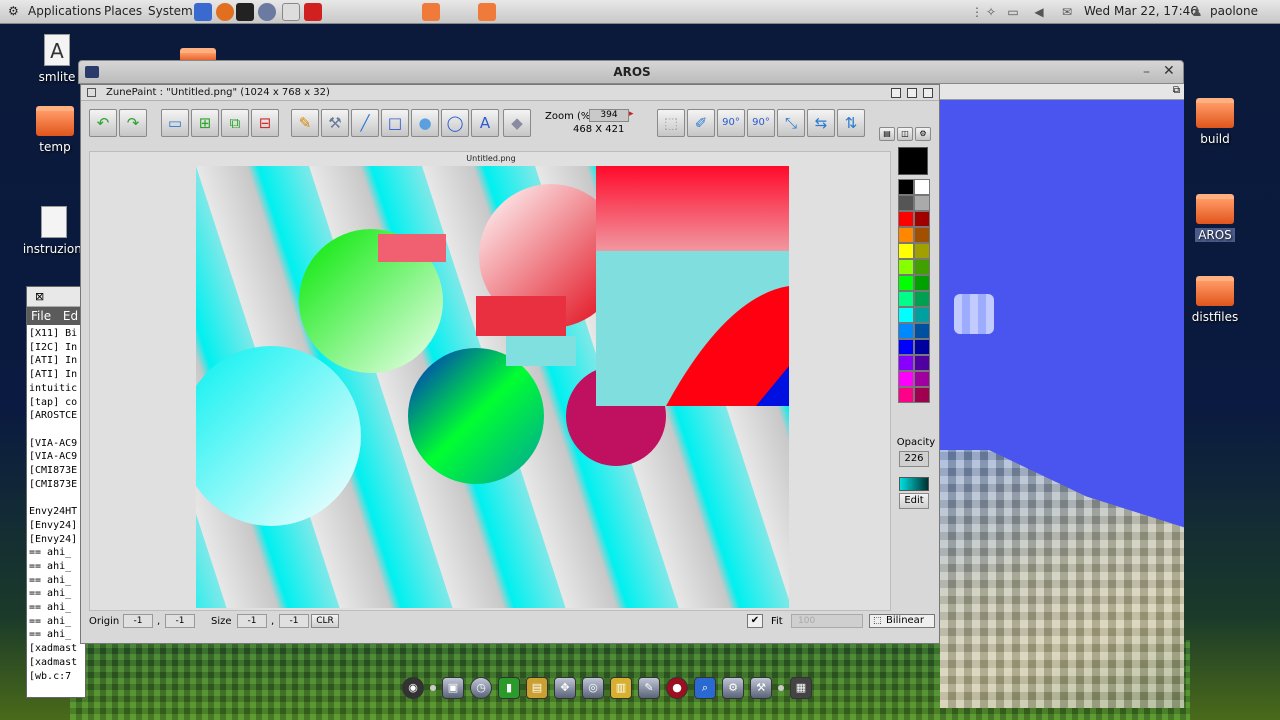  I want to click on help-icon, so click(203, 12).